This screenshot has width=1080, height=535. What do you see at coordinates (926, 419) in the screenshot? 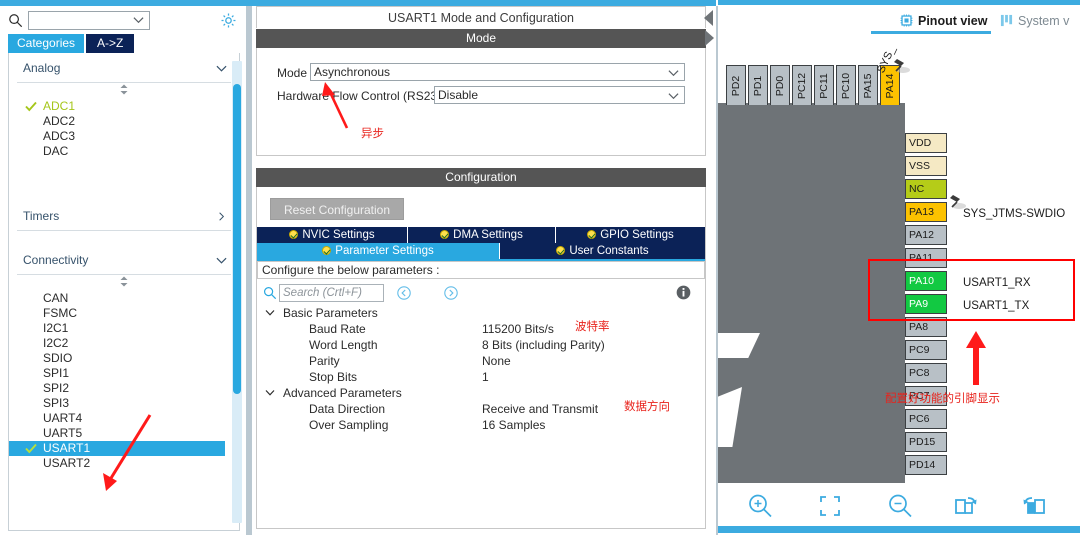
I see `pin-right-pc6: PC6` at bounding box center [926, 419].